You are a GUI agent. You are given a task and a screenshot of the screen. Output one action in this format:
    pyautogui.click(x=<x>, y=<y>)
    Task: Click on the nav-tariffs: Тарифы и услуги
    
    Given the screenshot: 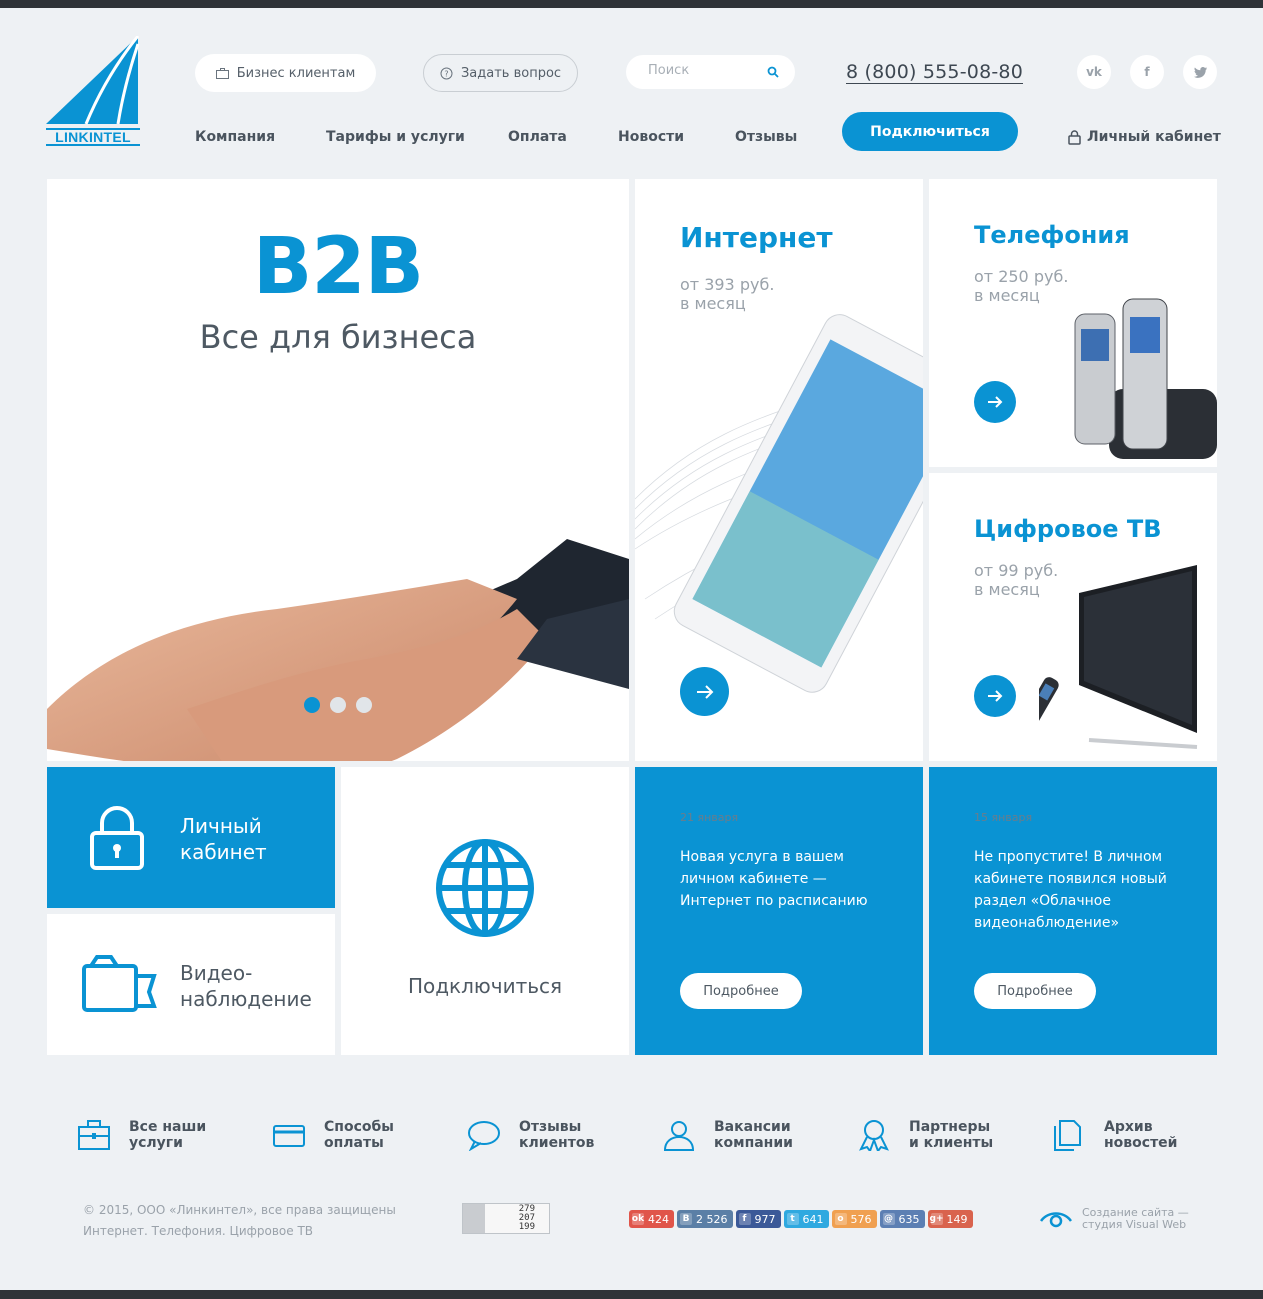 What is the action you would take?
    pyautogui.click(x=395, y=137)
    